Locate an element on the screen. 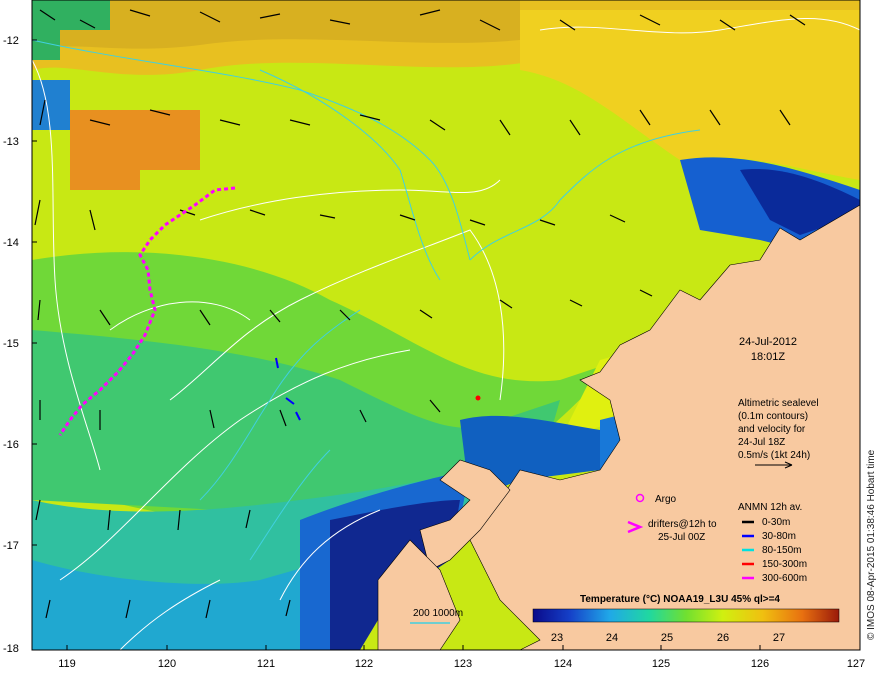 The width and height of the screenshot is (880, 680). credit-text: © IMOS 08-Apr-2015 01:38:46 Hobart time is located at coordinates (871, 544).